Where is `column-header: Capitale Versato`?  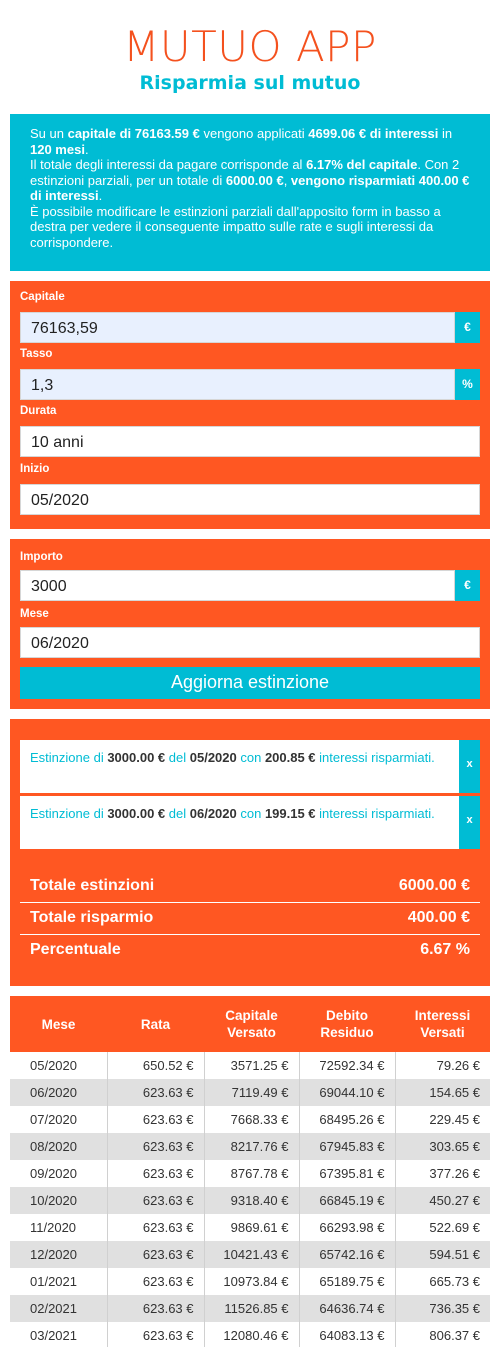 column-header: Capitale Versato is located at coordinates (251, 1024).